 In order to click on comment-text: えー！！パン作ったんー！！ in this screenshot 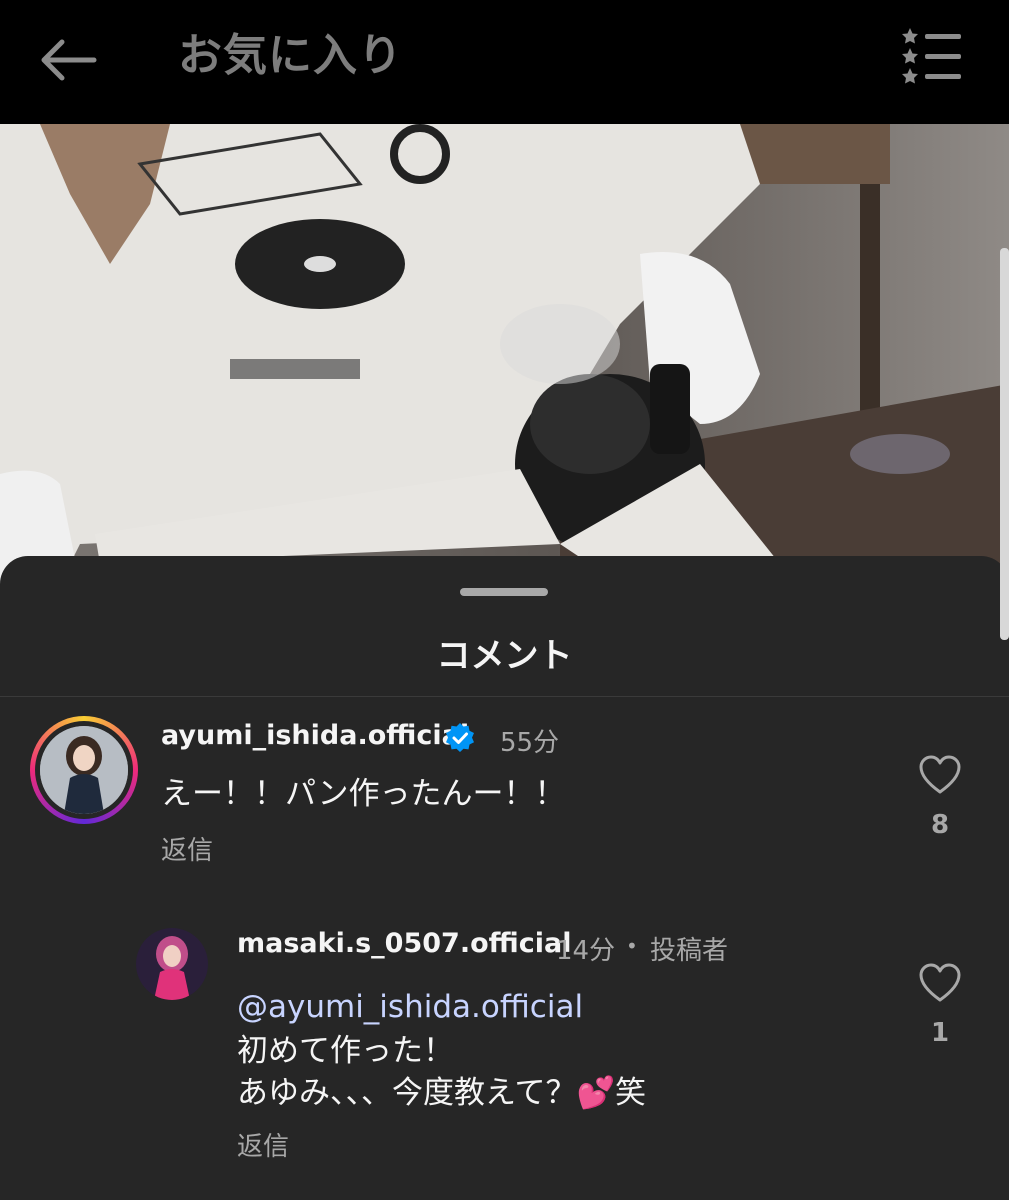, I will do `click(363, 794)`.